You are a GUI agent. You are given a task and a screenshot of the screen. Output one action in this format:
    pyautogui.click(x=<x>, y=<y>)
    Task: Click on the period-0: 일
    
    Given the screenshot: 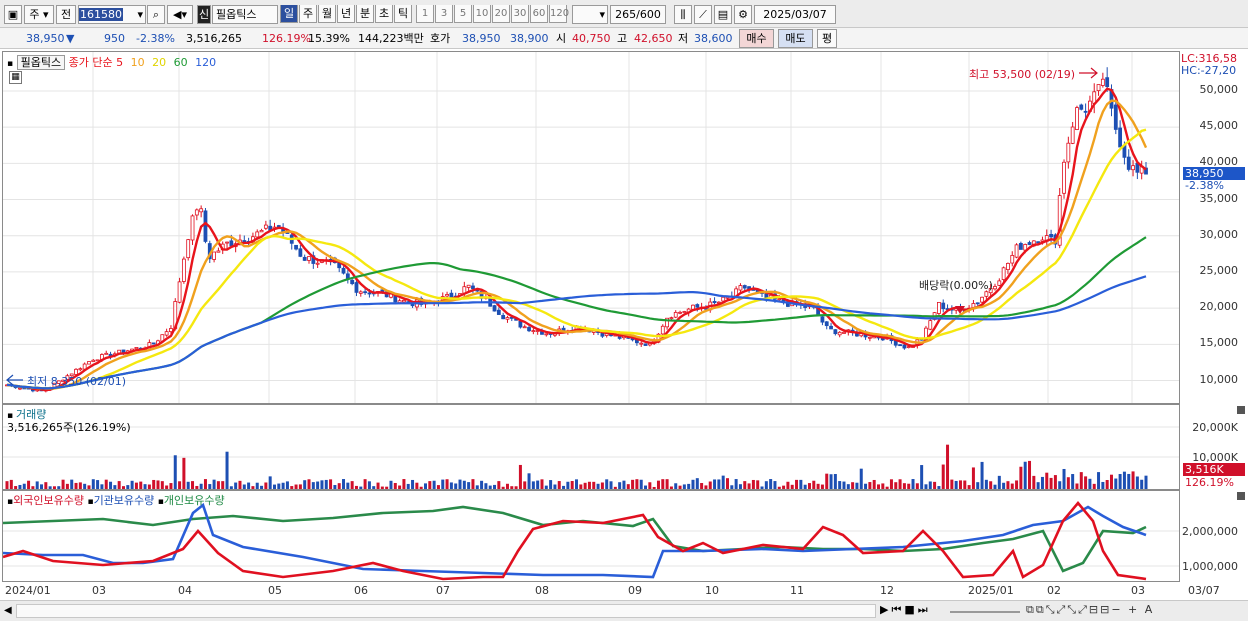 What is the action you would take?
    pyautogui.click(x=289, y=14)
    